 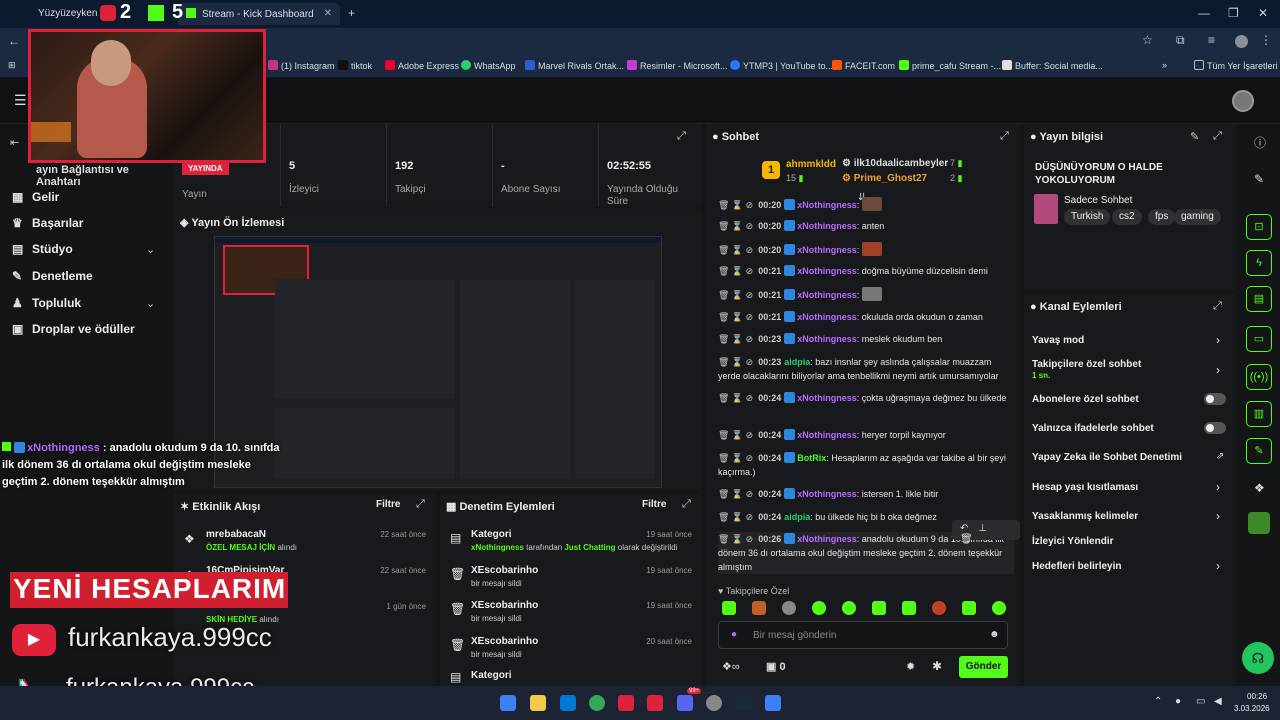 What do you see at coordinates (14, 142) in the screenshot?
I see `collapse-icon: ⇤` at bounding box center [14, 142].